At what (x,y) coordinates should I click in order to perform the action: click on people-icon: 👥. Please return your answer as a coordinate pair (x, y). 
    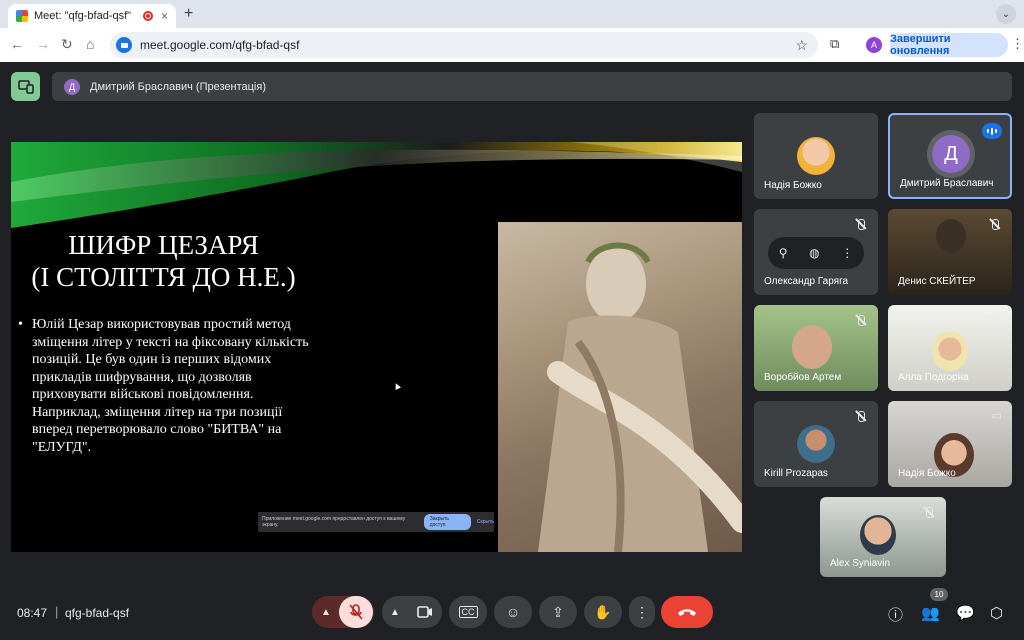
    Looking at the image, I should click on (930, 613).